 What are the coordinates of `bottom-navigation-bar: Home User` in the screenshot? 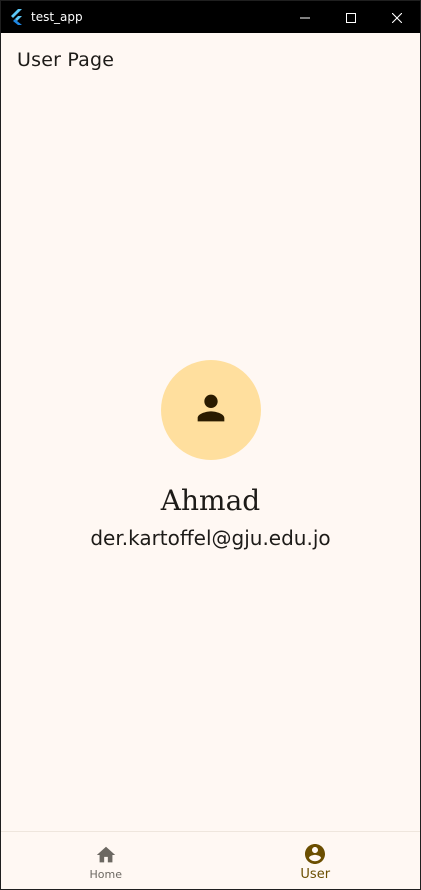 It's located at (210, 860).